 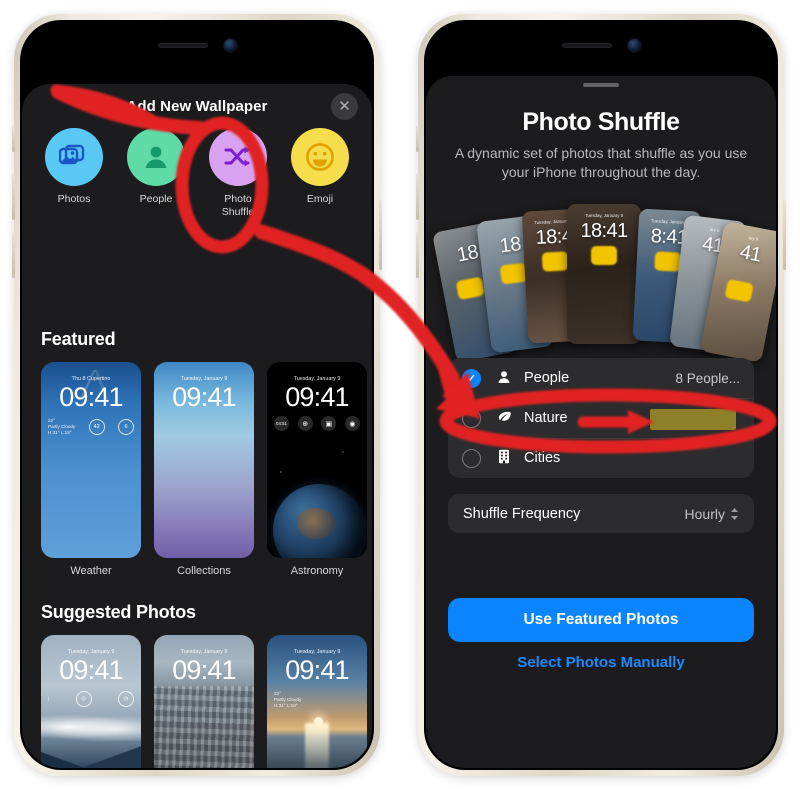 I want to click on wallpaper-card-collections: Tuesday, January 9 09:41 Collections, so click(x=204, y=469).